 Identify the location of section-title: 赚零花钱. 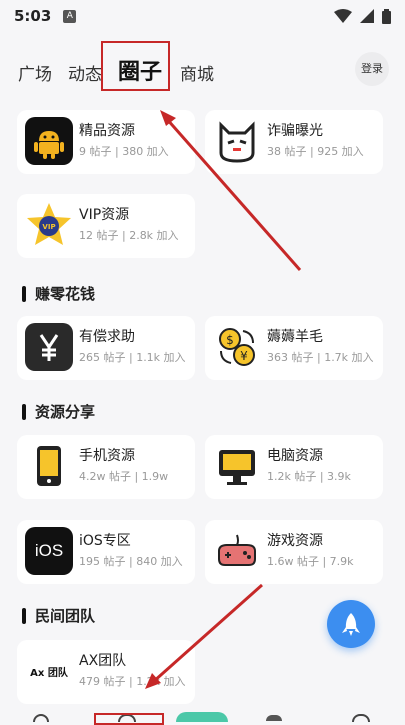
(65, 294).